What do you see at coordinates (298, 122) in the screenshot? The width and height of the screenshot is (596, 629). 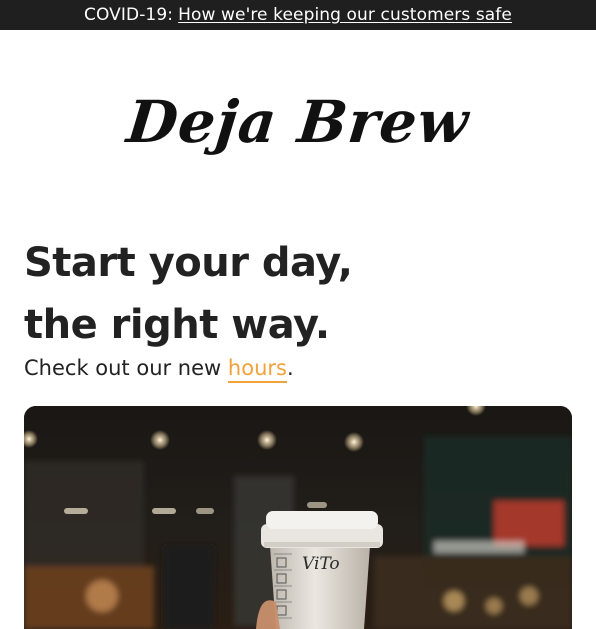 I see `brand-logo: Deja Brew` at bounding box center [298, 122].